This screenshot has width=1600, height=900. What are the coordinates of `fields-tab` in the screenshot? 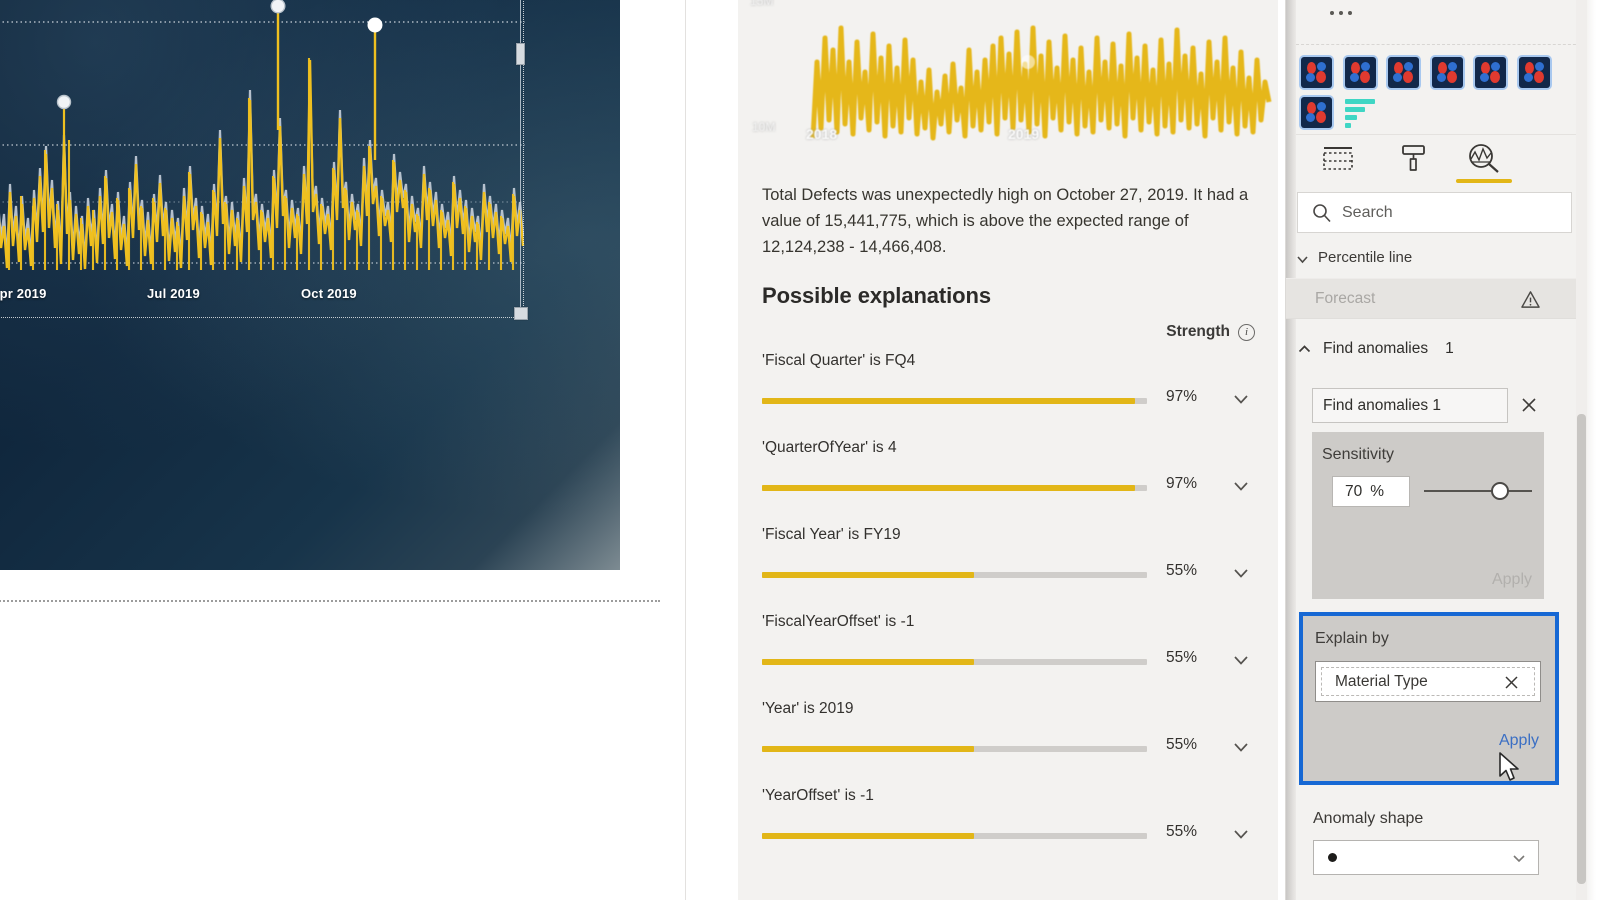 It's located at (1338, 158).